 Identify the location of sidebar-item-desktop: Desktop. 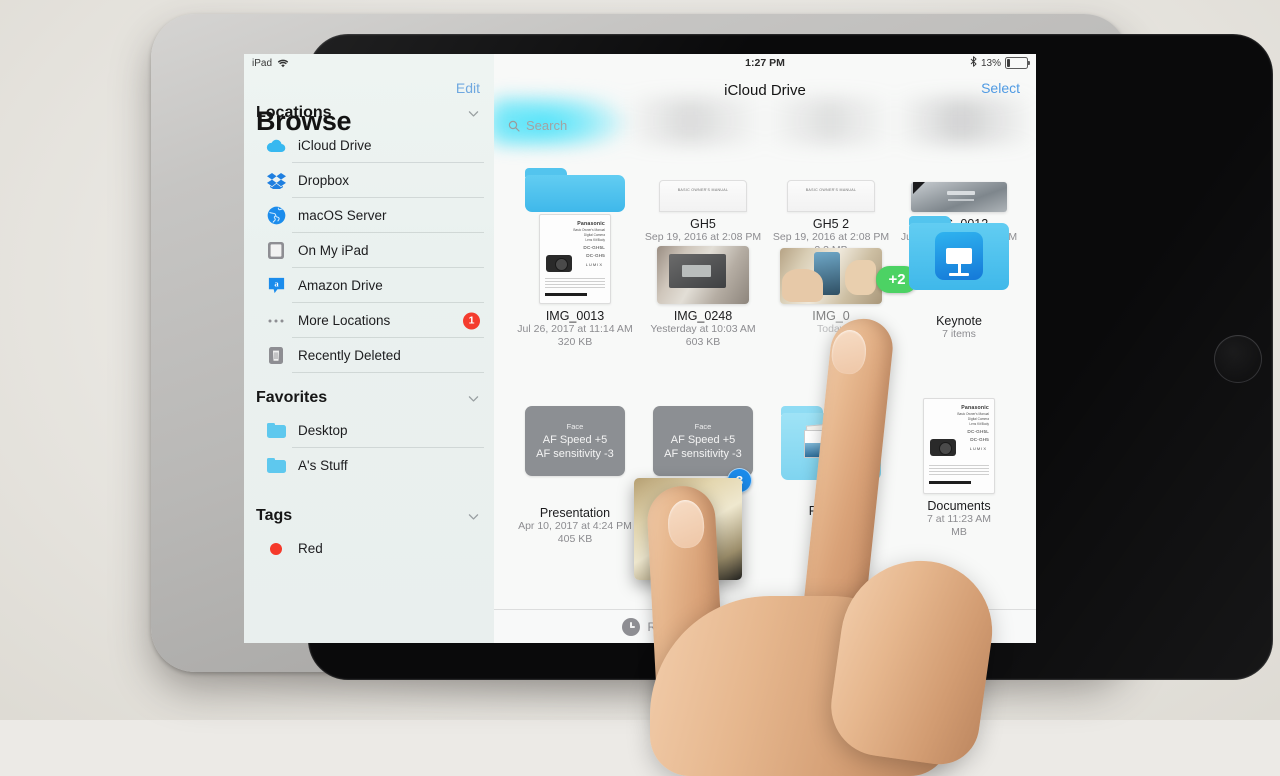
(369, 430).